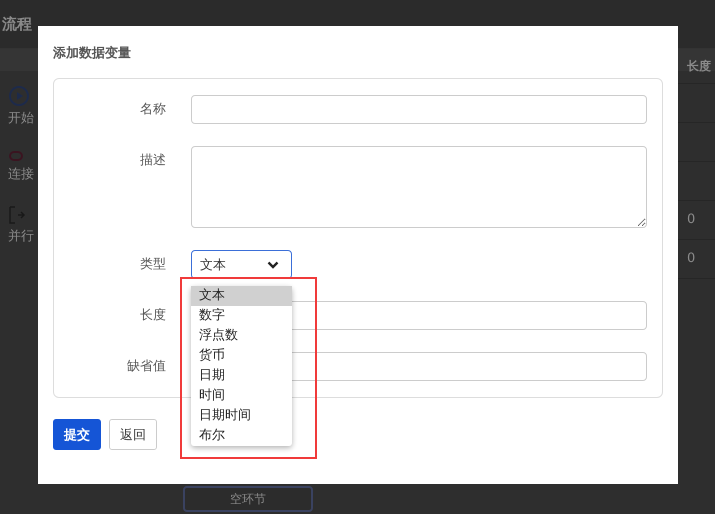 The width and height of the screenshot is (715, 514). What do you see at coordinates (17, 24) in the screenshot?
I see `page-title: 流程` at bounding box center [17, 24].